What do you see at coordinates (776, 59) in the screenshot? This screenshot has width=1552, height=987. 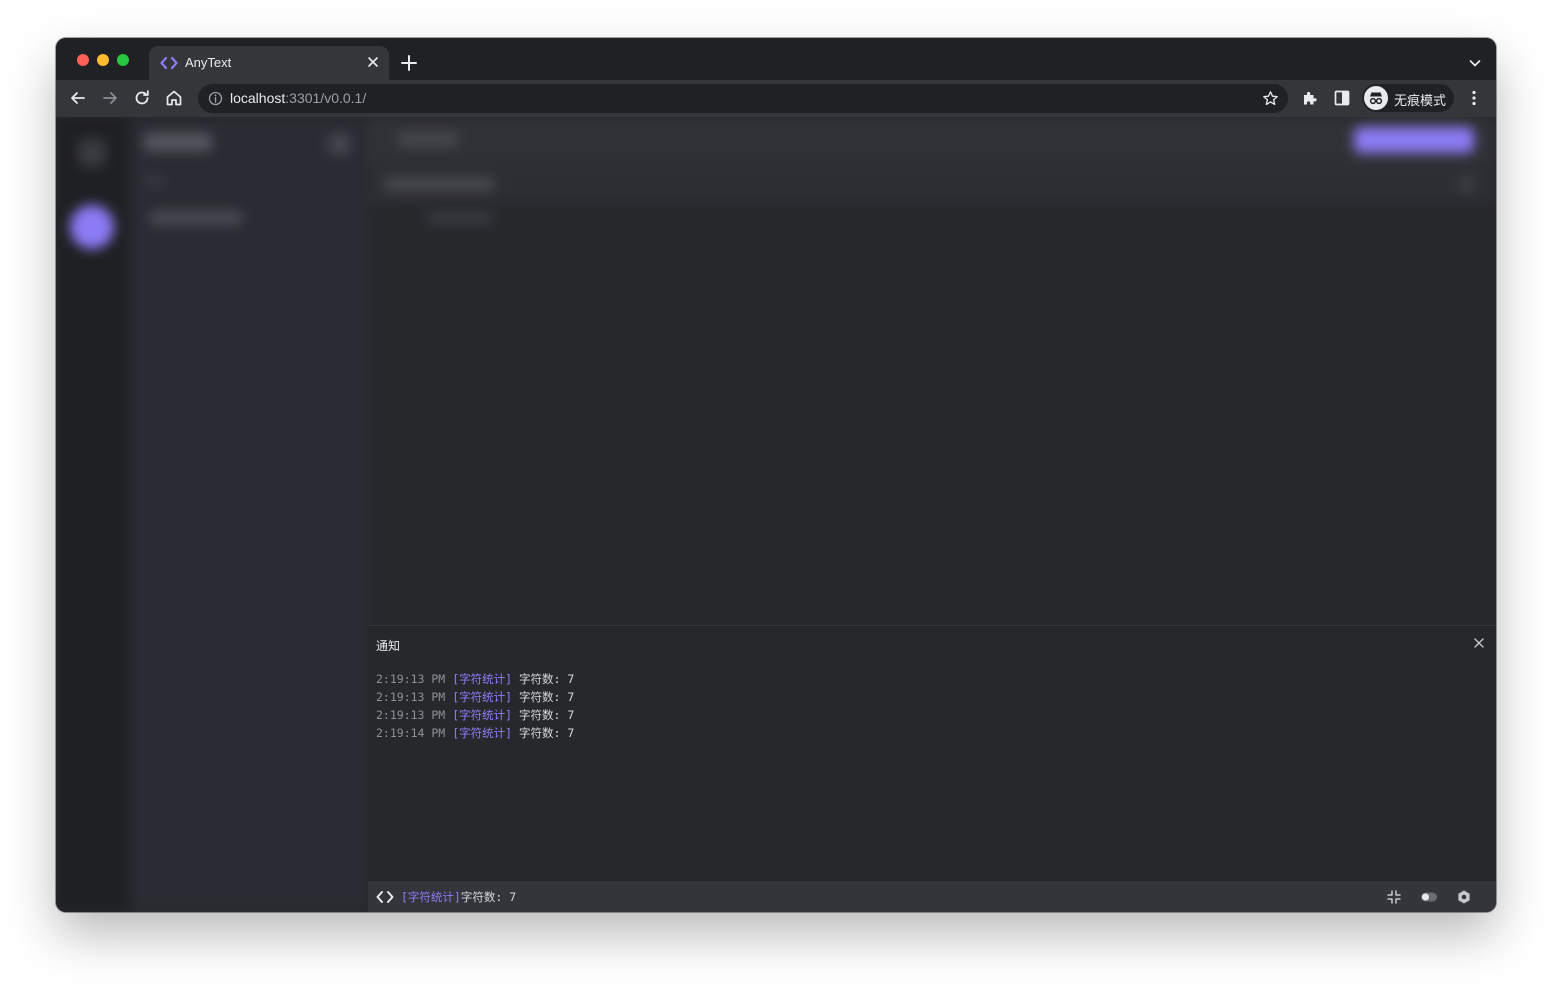 I see `tab-strip: AnyText` at bounding box center [776, 59].